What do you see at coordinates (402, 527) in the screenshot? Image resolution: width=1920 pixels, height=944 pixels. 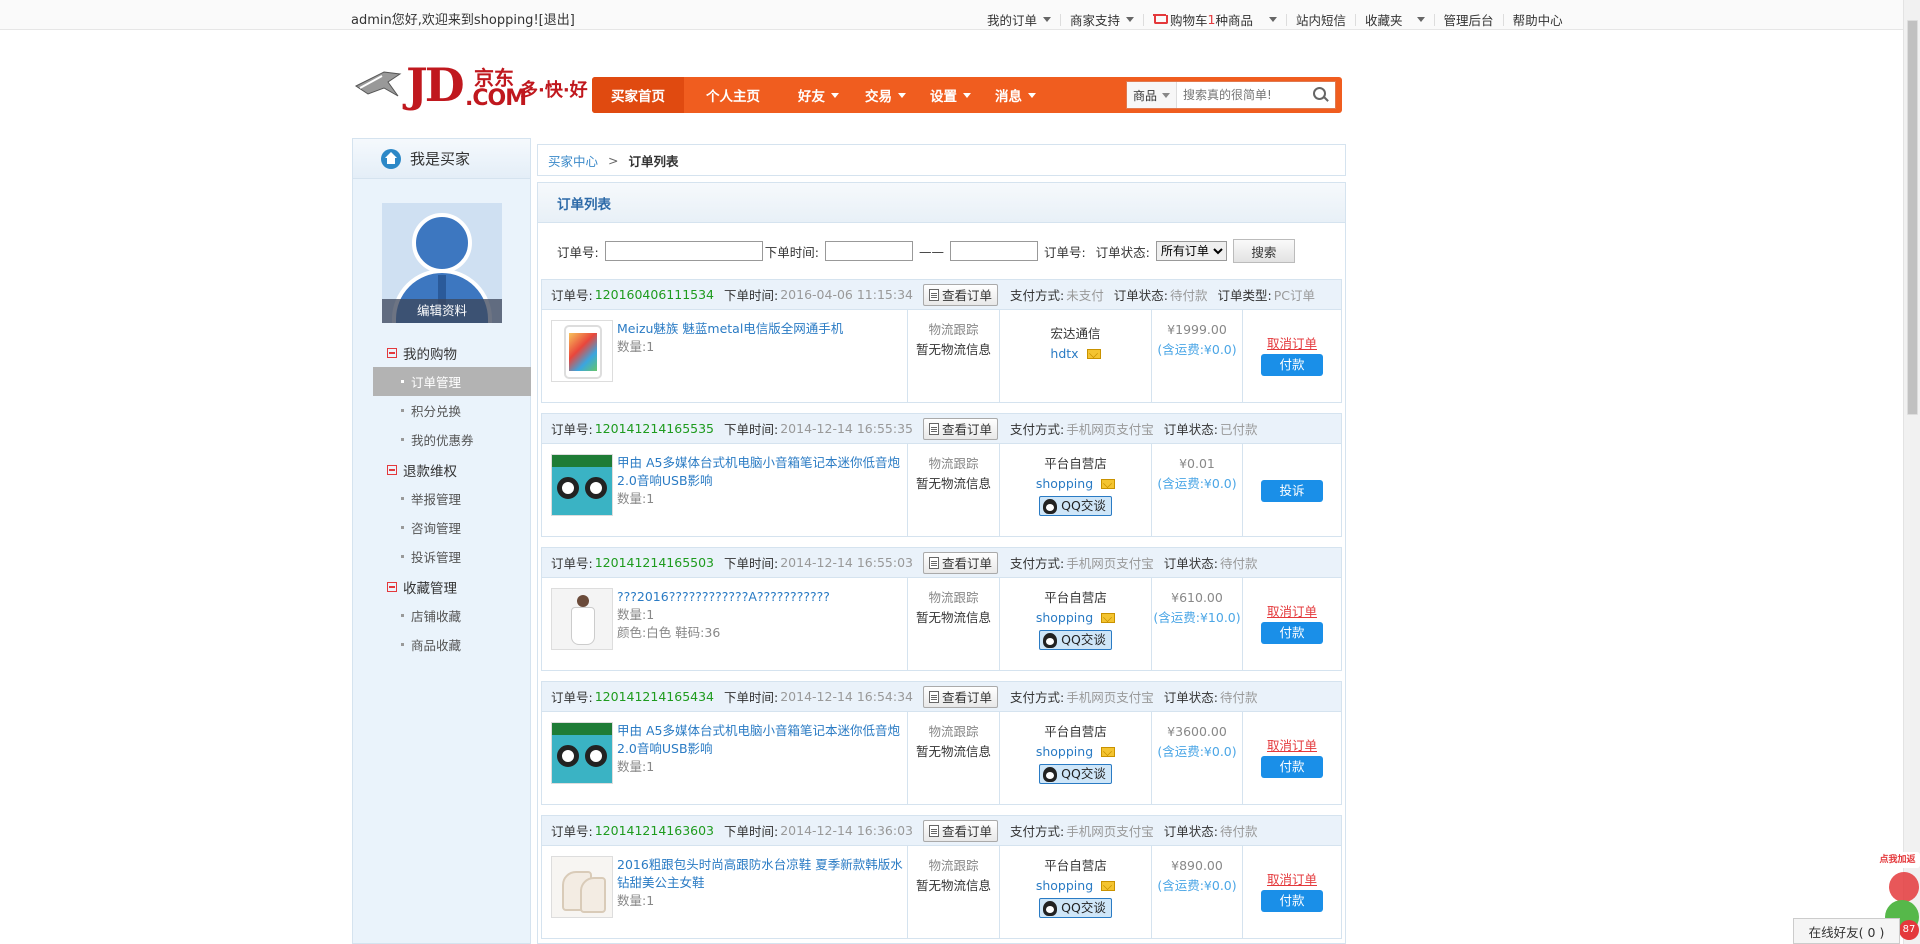 I see `bullet-icon` at bounding box center [402, 527].